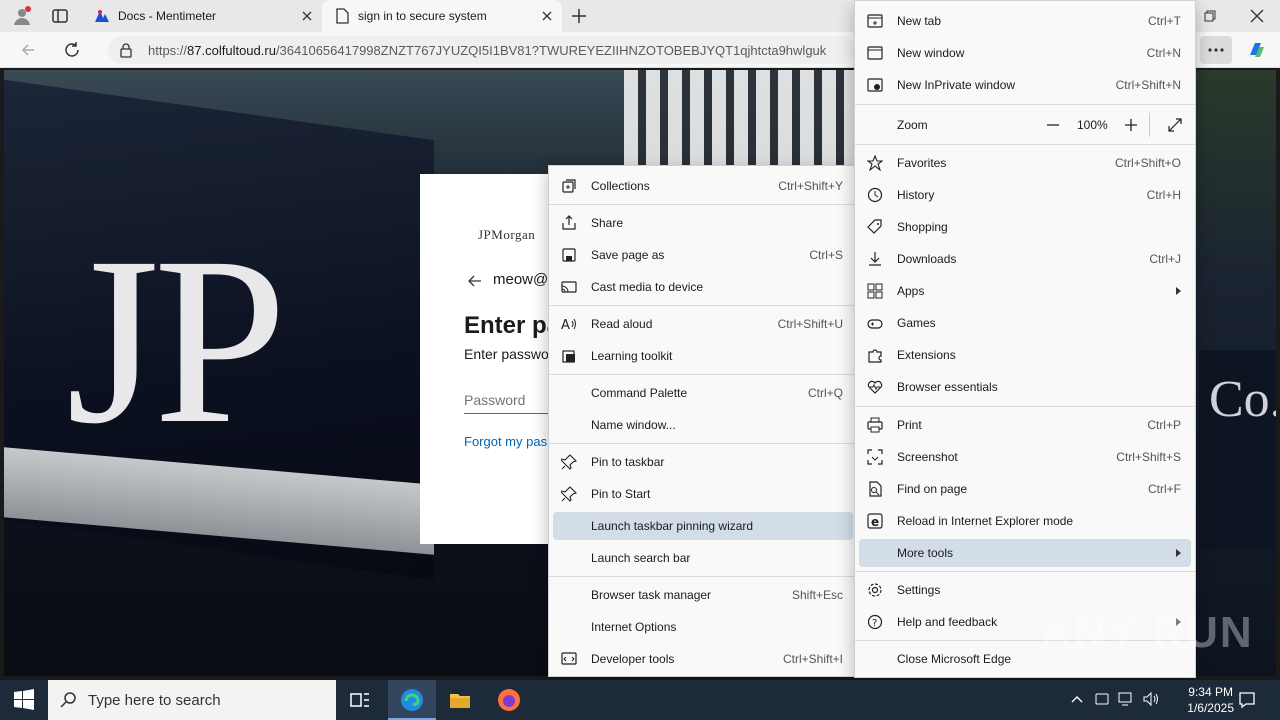  Describe the element at coordinates (703, 494) in the screenshot. I see `menu-item-pin-to-start: Pin to Start` at that location.